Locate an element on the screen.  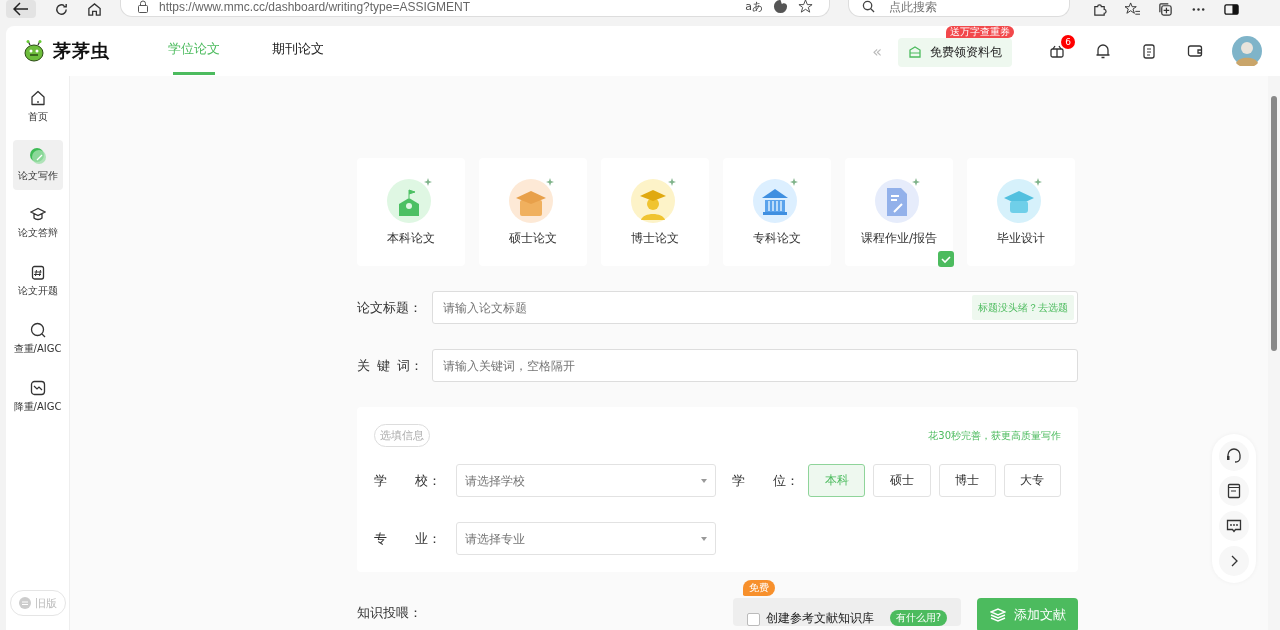
notification-badge: 6 is located at coordinates (1068, 42).